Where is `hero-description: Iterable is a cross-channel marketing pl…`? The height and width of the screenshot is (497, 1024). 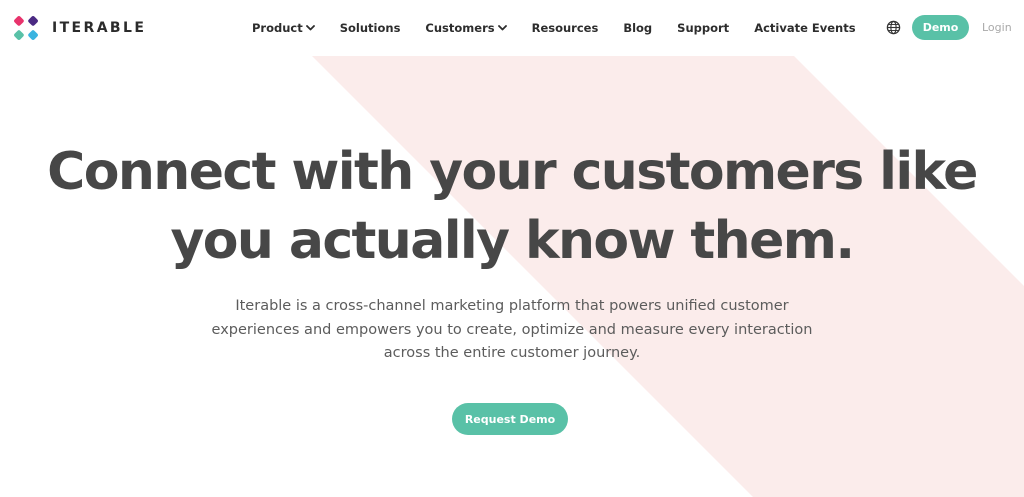 hero-description: Iterable is a cross-channel marketing pl… is located at coordinates (512, 330).